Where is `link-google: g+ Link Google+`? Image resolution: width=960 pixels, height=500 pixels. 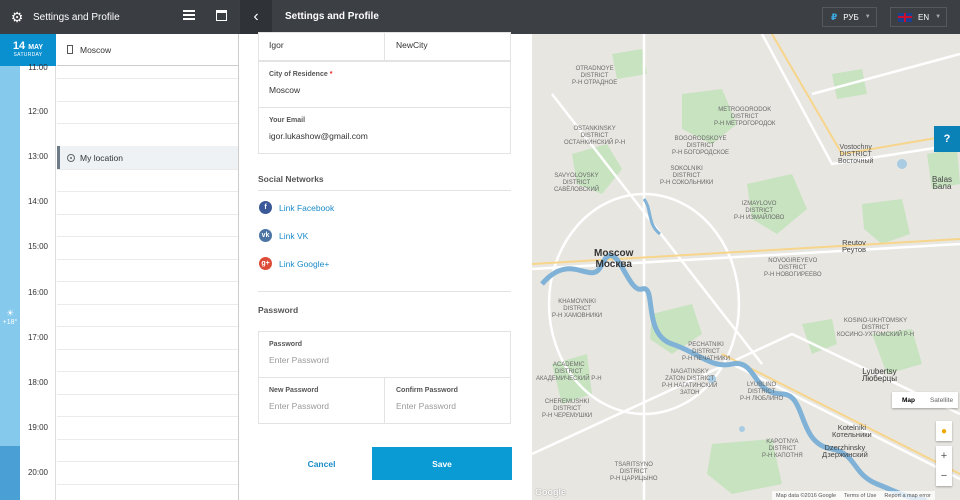
link-google: g+ Link Google+ is located at coordinates (294, 263).